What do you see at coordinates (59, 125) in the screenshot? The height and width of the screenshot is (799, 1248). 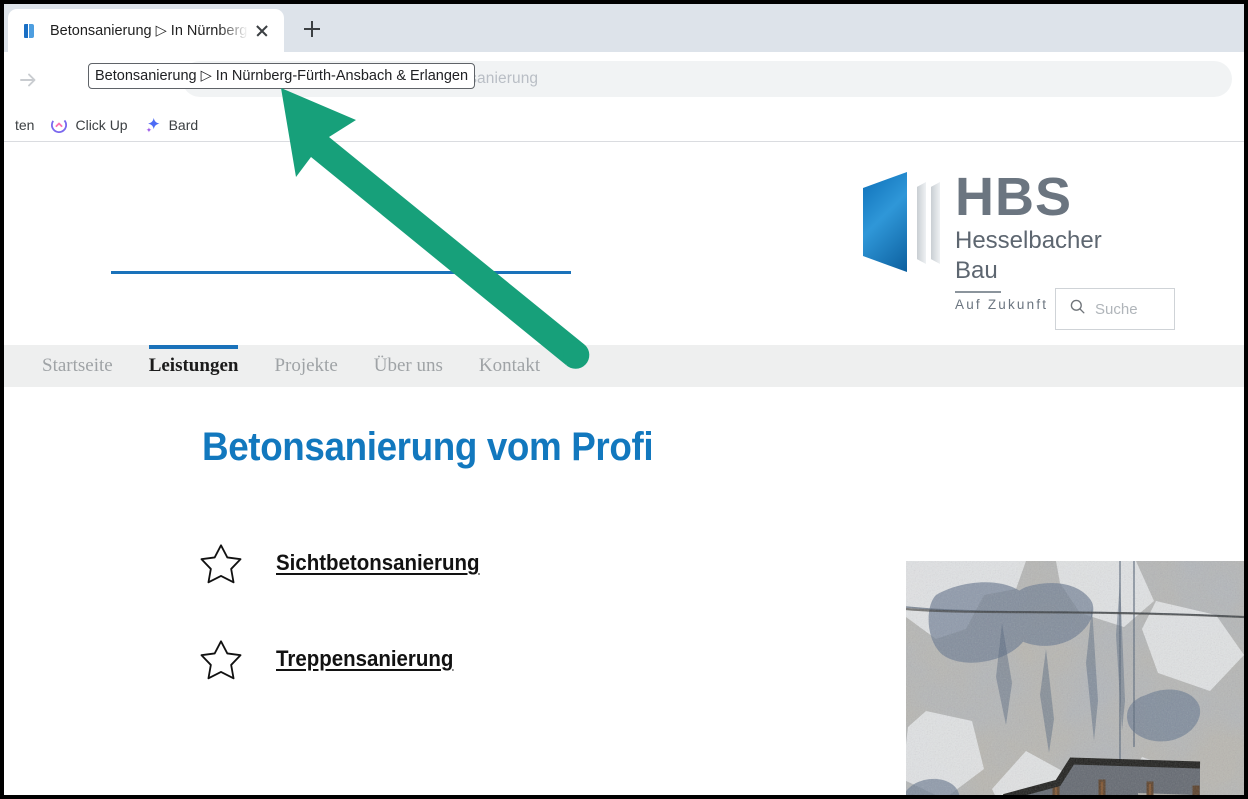 I see `clickup-icon` at bounding box center [59, 125].